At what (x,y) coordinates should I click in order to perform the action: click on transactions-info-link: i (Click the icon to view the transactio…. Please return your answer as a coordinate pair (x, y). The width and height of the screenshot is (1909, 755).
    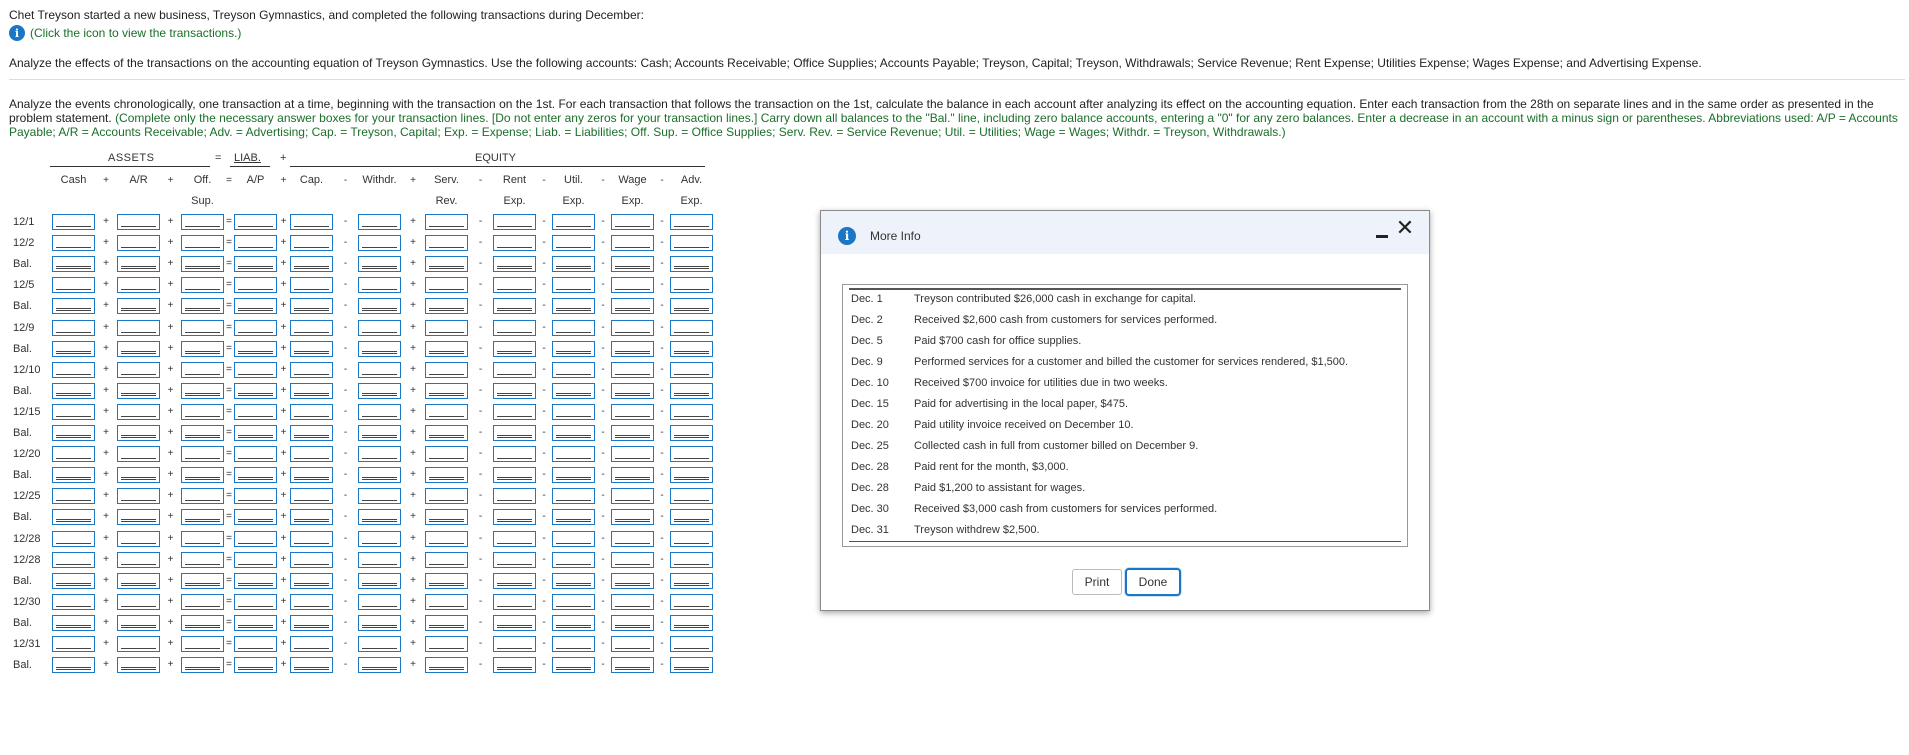
    Looking at the image, I should click on (125, 33).